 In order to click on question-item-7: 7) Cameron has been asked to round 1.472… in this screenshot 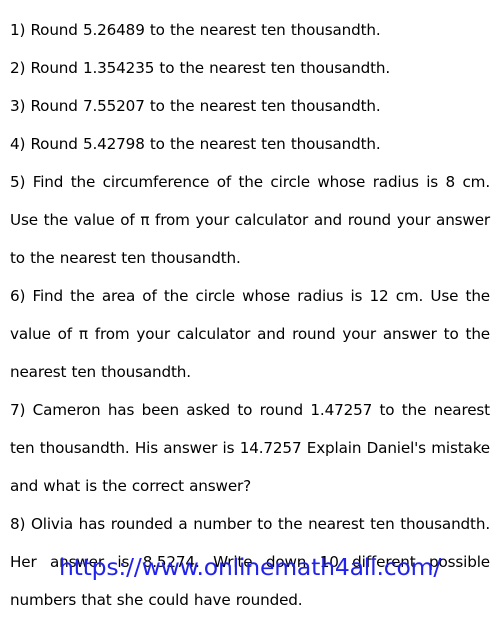, I will do `click(250, 448)`.